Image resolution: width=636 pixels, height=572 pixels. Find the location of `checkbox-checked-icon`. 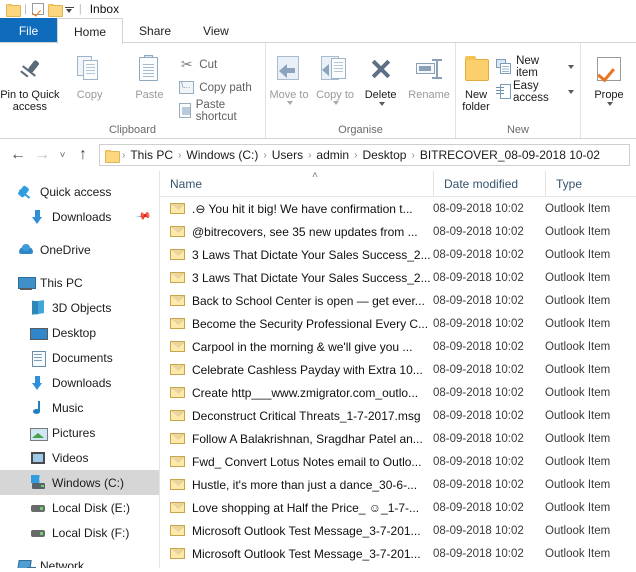

checkbox-checked-icon is located at coordinates (37, 9).